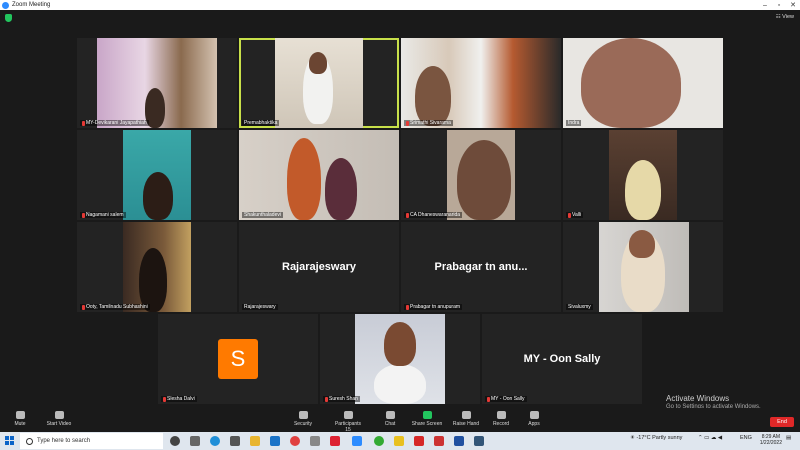 The width and height of the screenshot is (800, 450). I want to click on view-button: ☷ View, so click(785, 17).